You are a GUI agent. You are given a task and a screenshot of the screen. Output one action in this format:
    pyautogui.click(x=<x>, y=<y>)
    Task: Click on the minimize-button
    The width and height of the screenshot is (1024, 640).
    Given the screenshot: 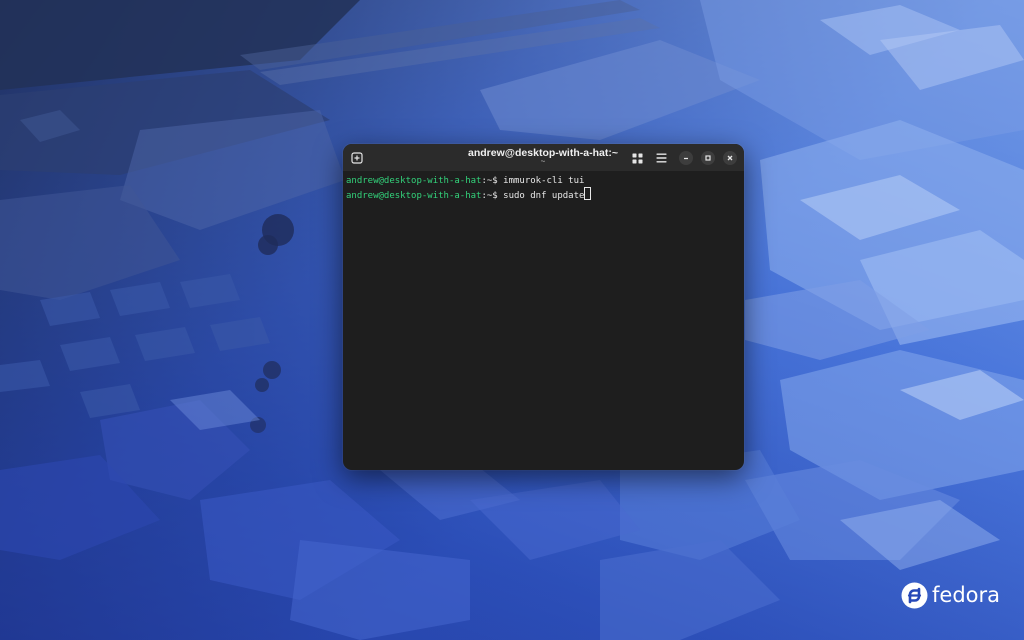 What is the action you would take?
    pyautogui.click(x=686, y=158)
    